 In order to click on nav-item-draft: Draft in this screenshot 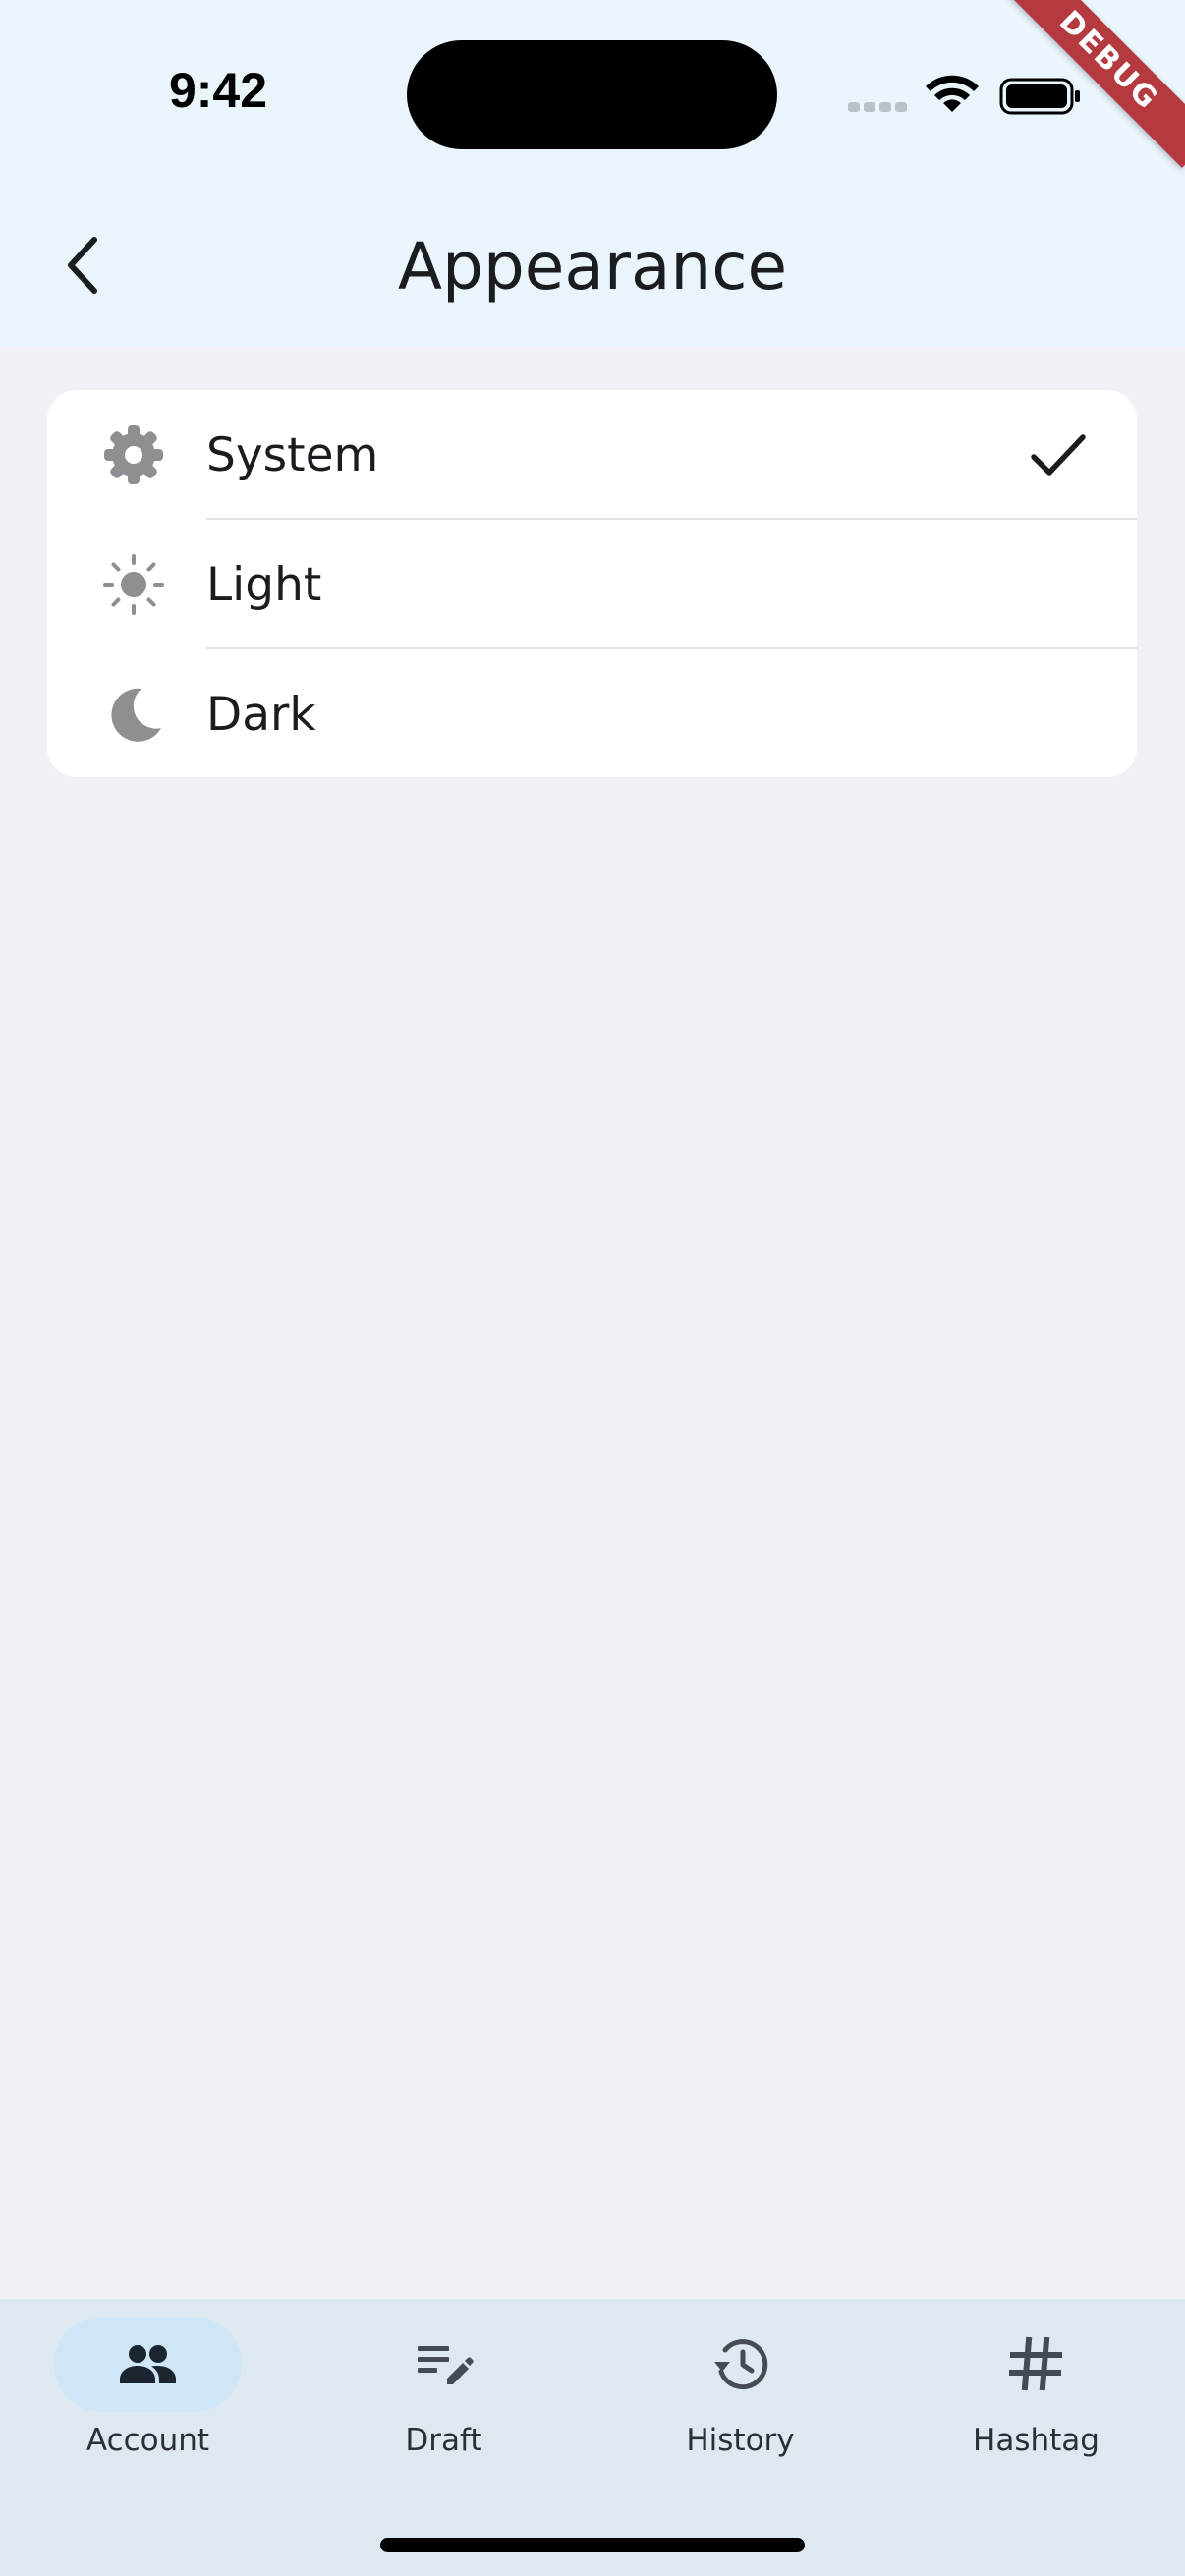, I will do `click(444, 2407)`.